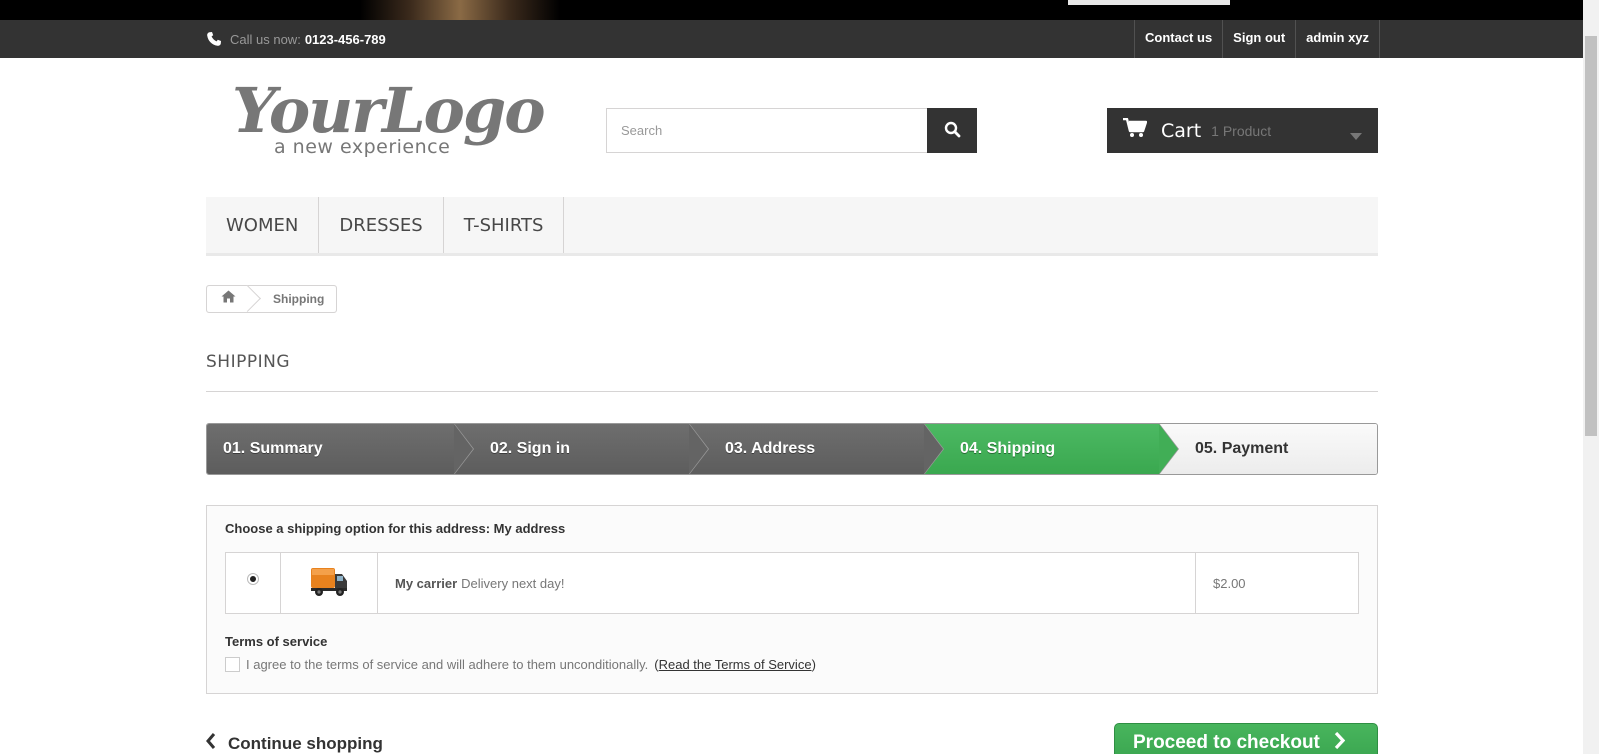  I want to click on contact-phone: Call us now: 0123-456-789, so click(296, 39).